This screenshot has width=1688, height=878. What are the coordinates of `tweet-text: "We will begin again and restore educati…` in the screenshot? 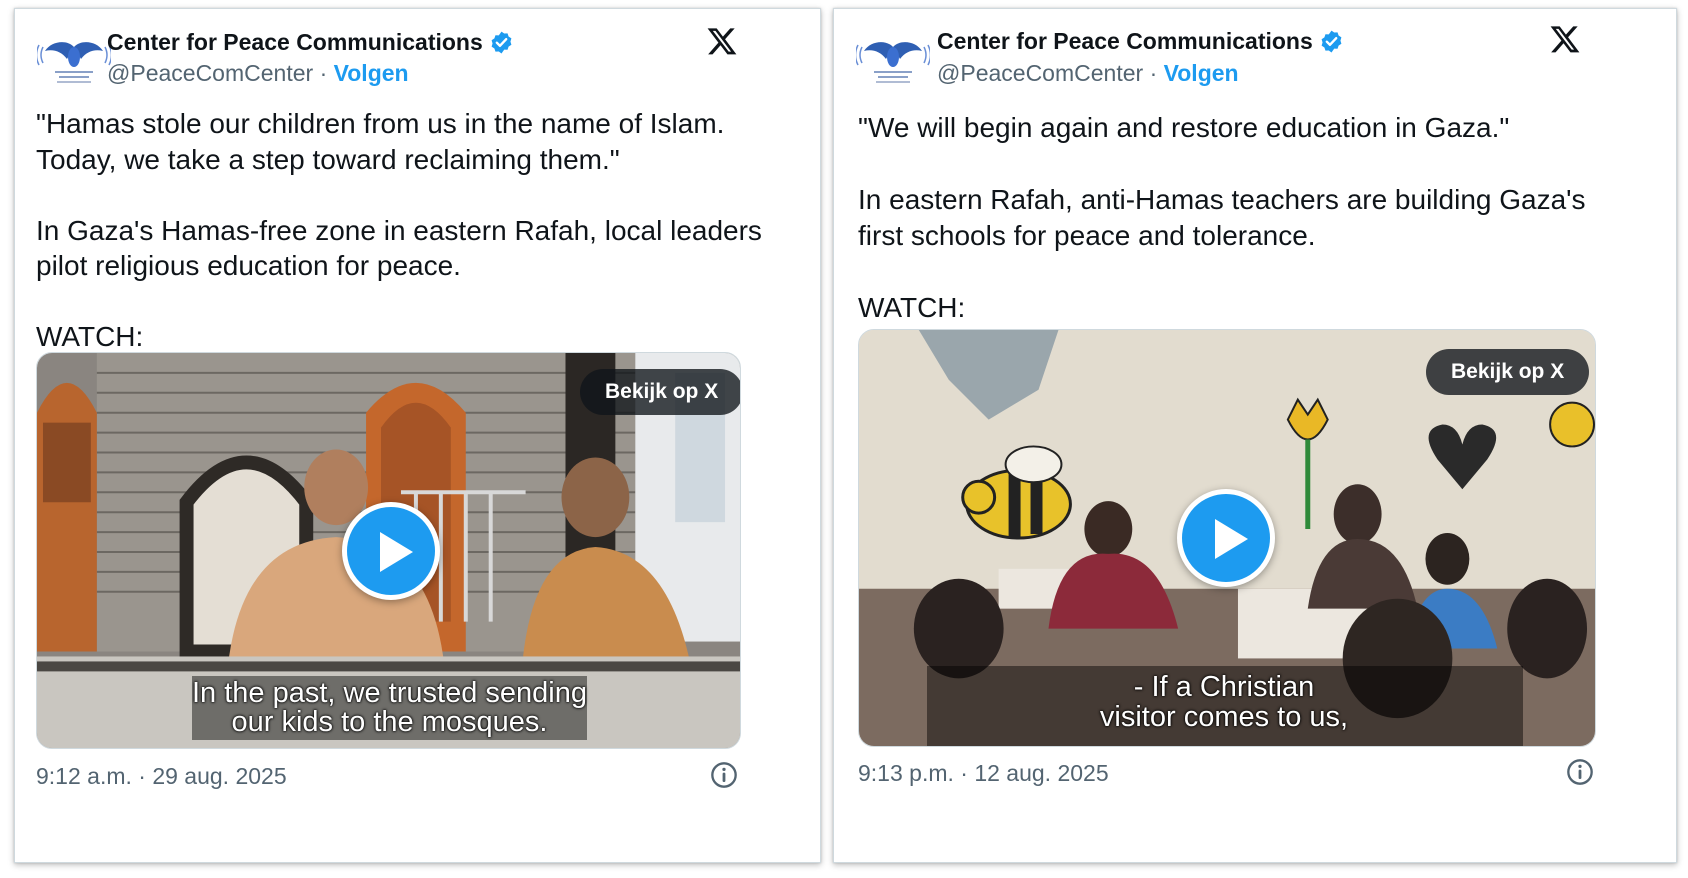 It's located at (1222, 217).